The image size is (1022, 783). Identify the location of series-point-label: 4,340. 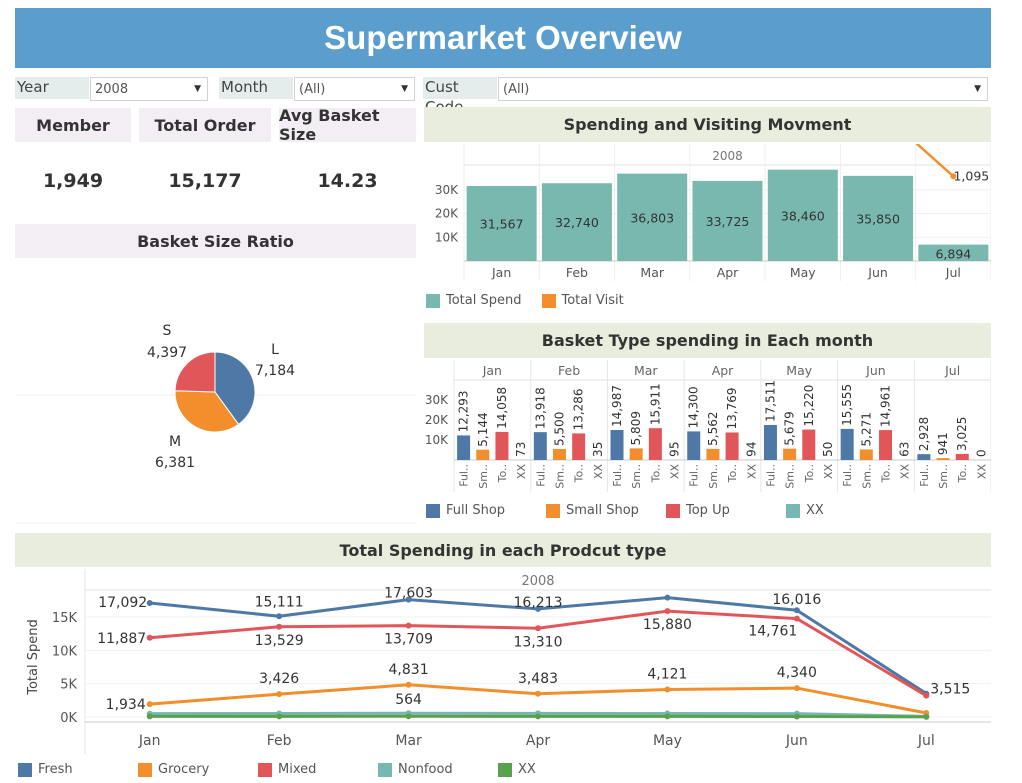
(797, 673).